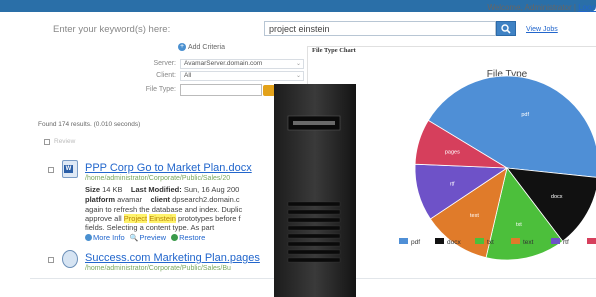  I want to click on magnifier-icon: 🔍, so click(134, 238).